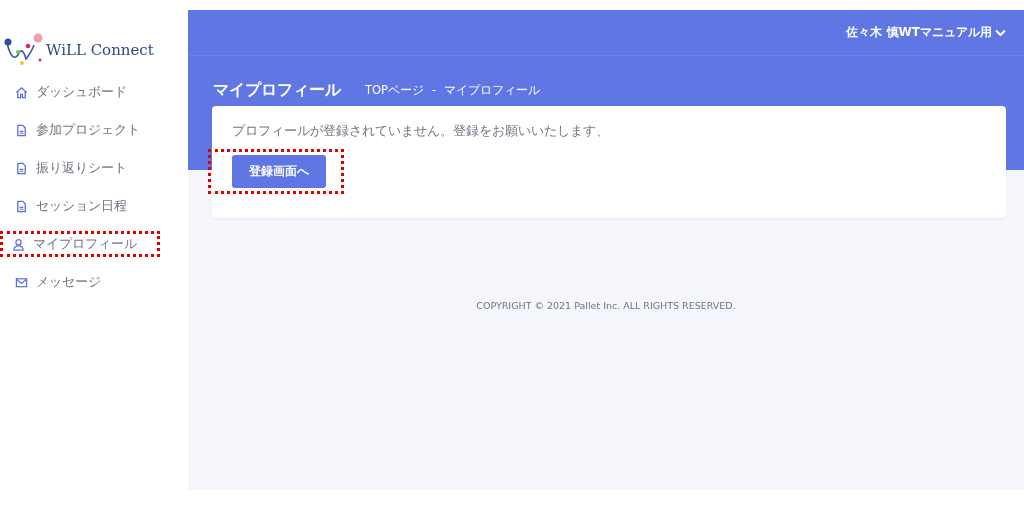  What do you see at coordinates (606, 305) in the screenshot?
I see `copyright-text: COPYRIGHT © 2021 Pallet Inc. ALL RIGHTS RESERVED.` at bounding box center [606, 305].